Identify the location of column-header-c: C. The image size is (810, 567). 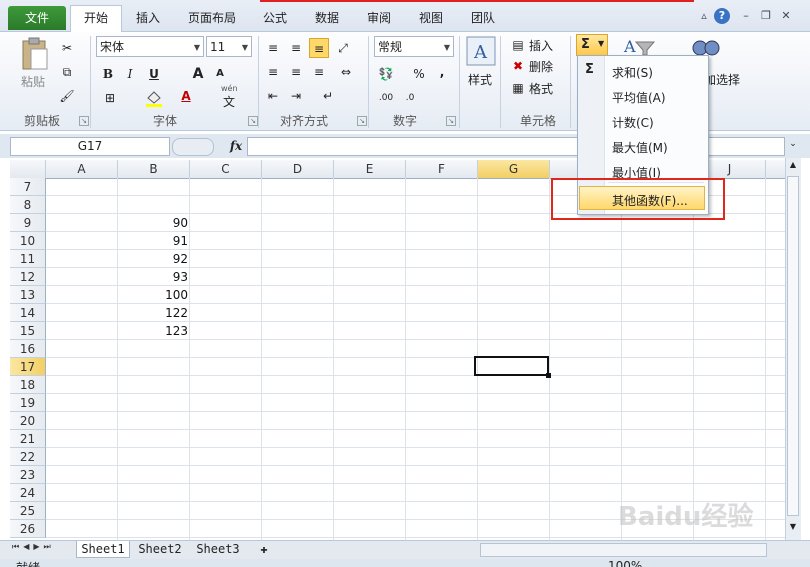
(226, 169).